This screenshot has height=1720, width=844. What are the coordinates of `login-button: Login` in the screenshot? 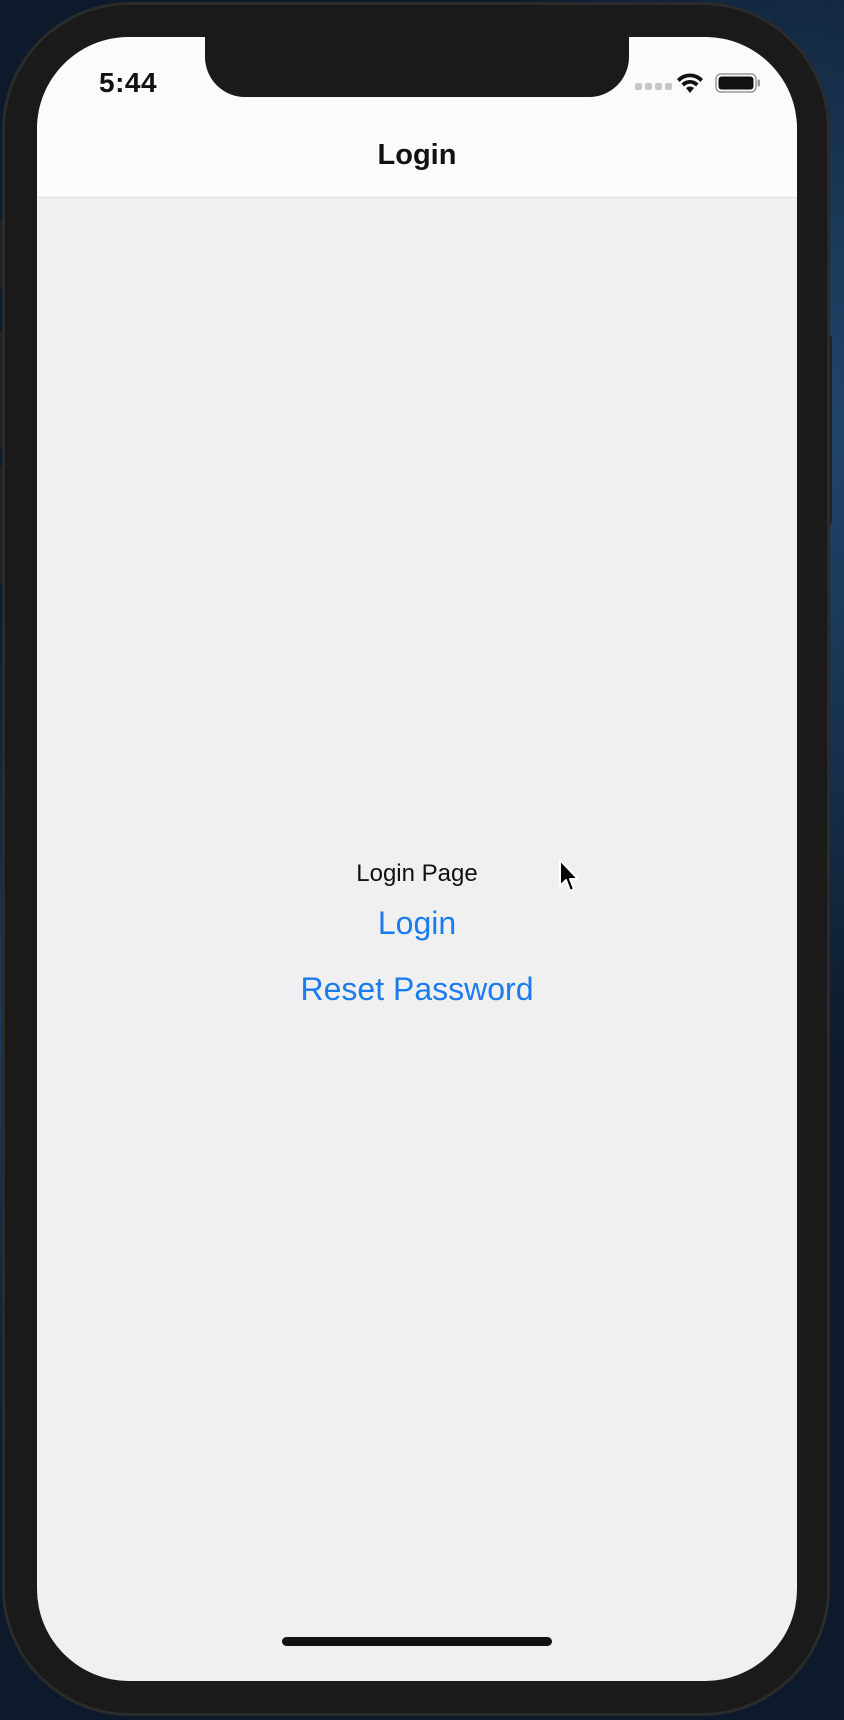 It's located at (417, 923).